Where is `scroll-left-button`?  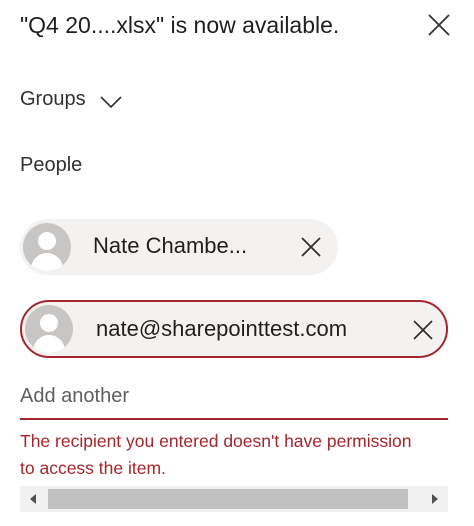 scroll-left-button is located at coordinates (33, 499).